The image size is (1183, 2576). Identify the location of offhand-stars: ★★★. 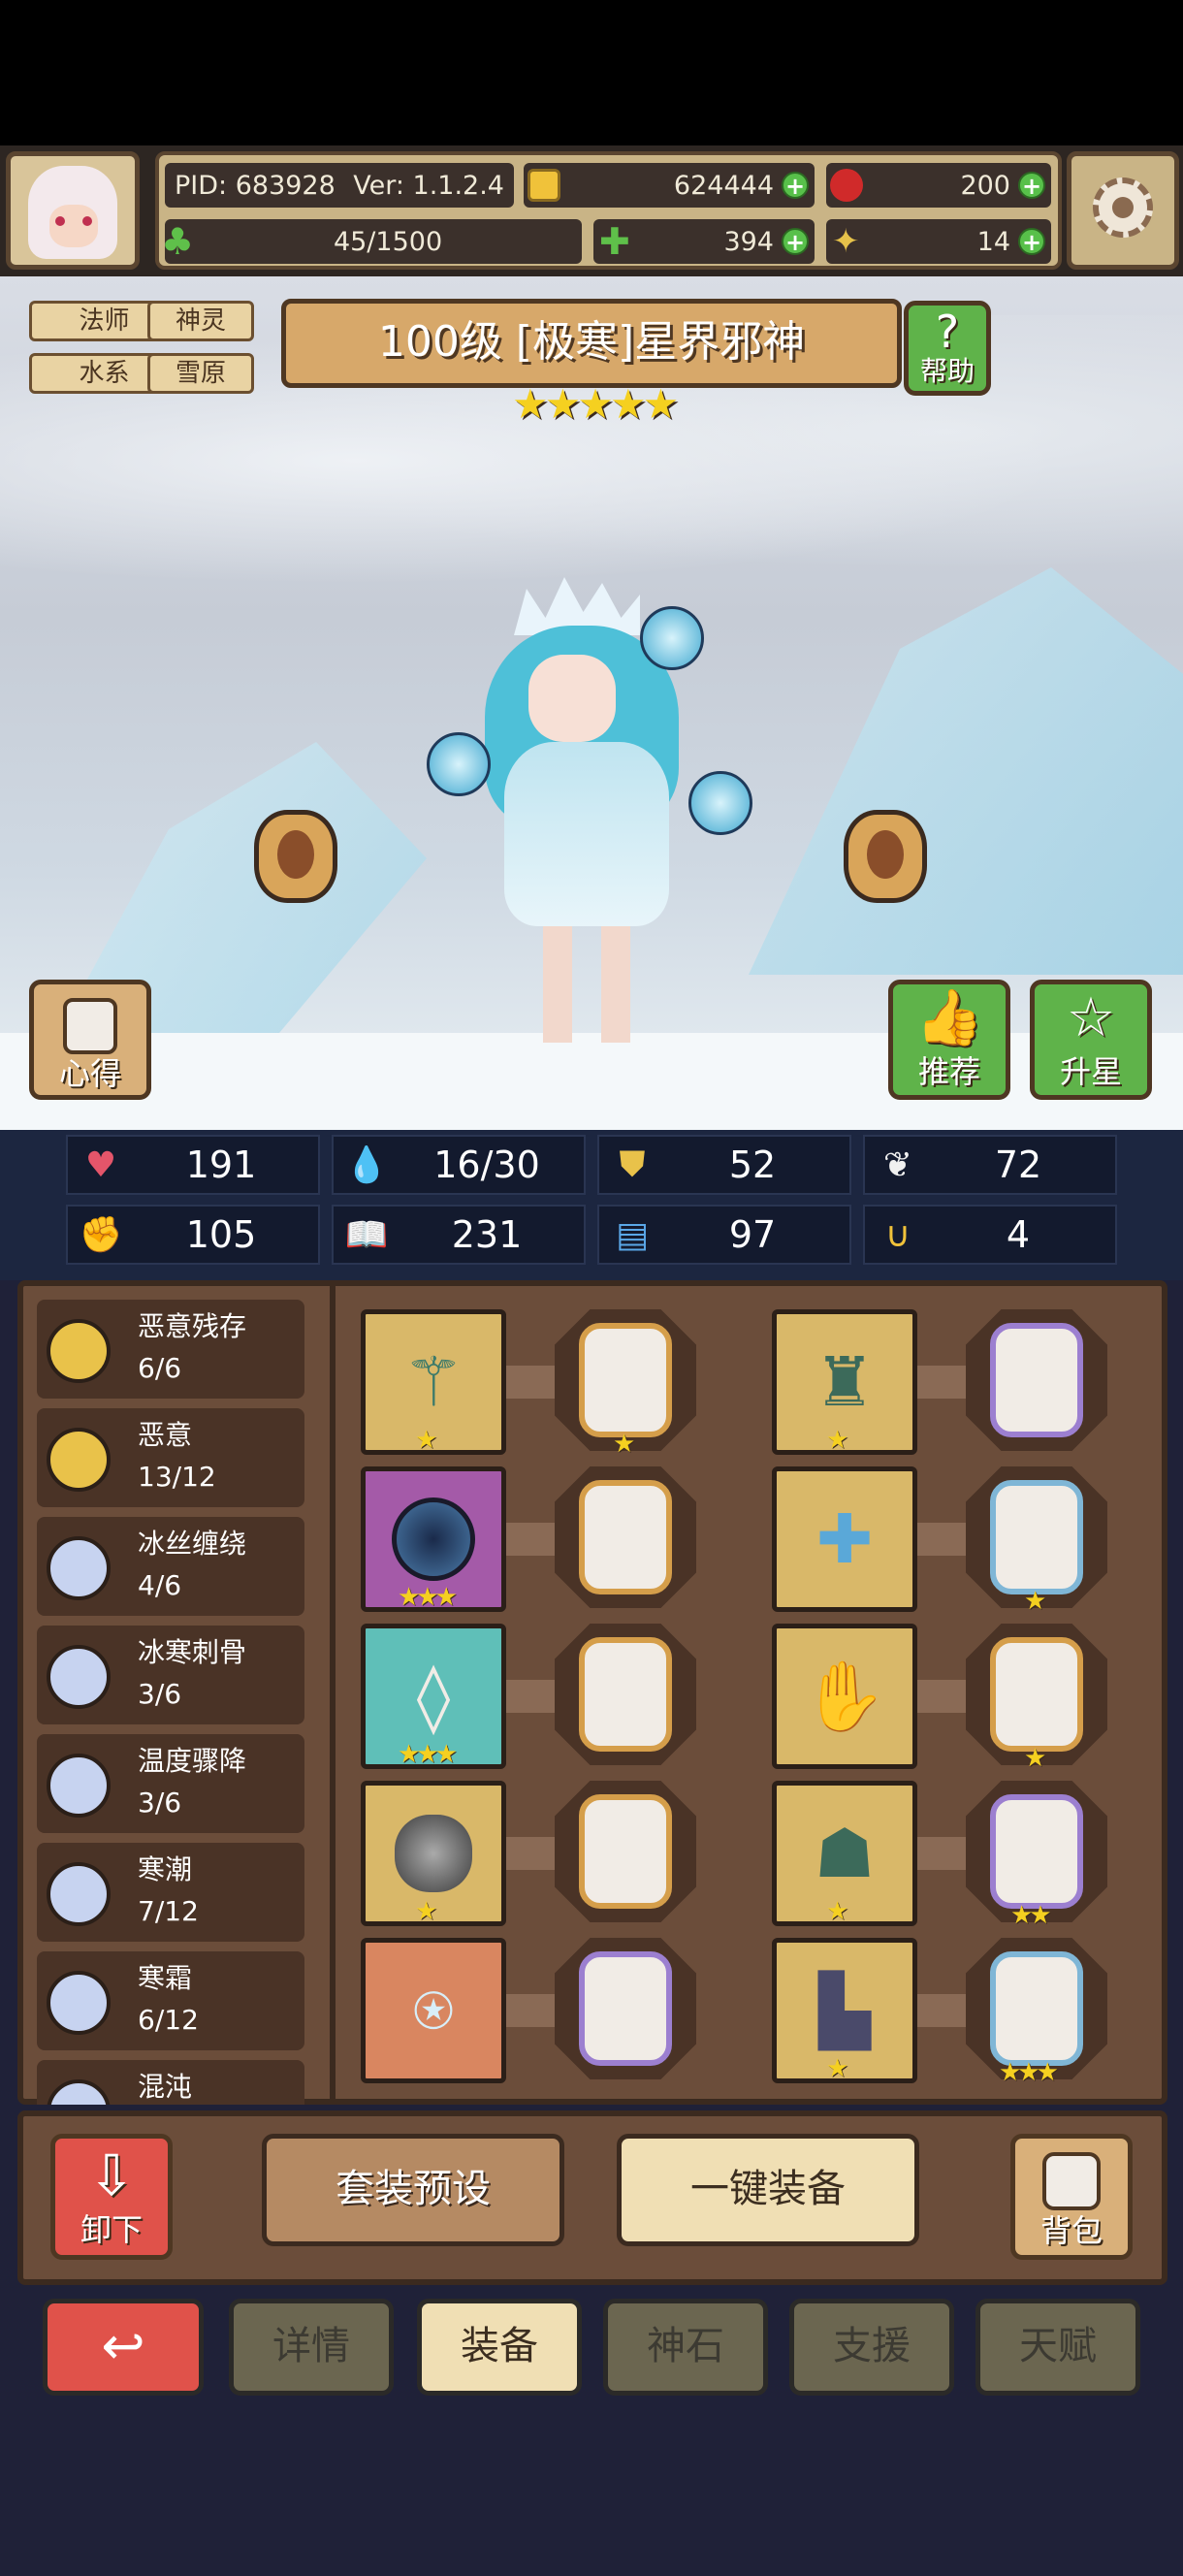
(428, 1597).